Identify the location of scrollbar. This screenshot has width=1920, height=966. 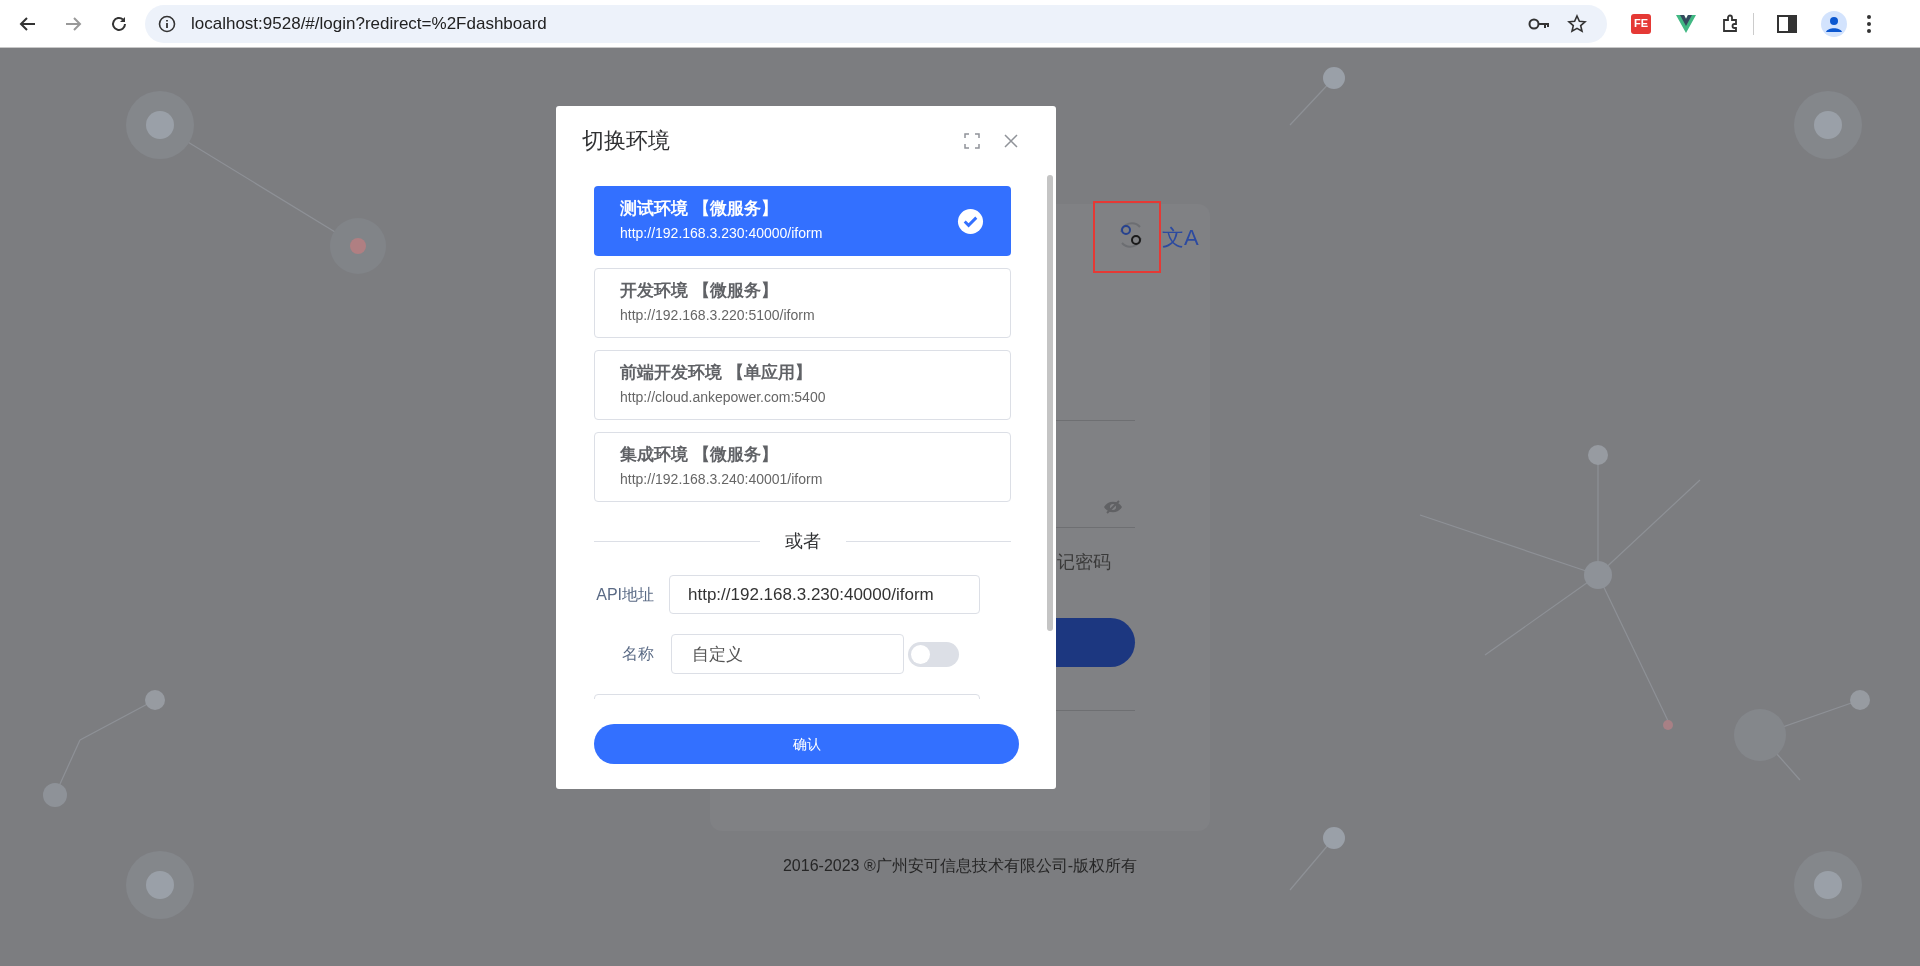
(1050, 403).